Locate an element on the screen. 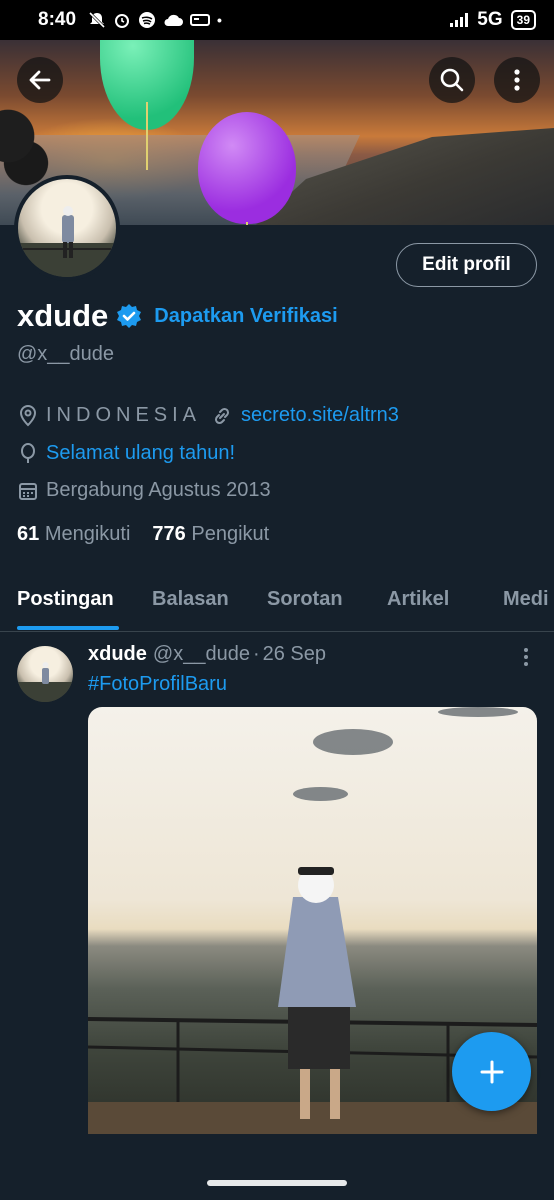  profile-avatar is located at coordinates (67, 228).